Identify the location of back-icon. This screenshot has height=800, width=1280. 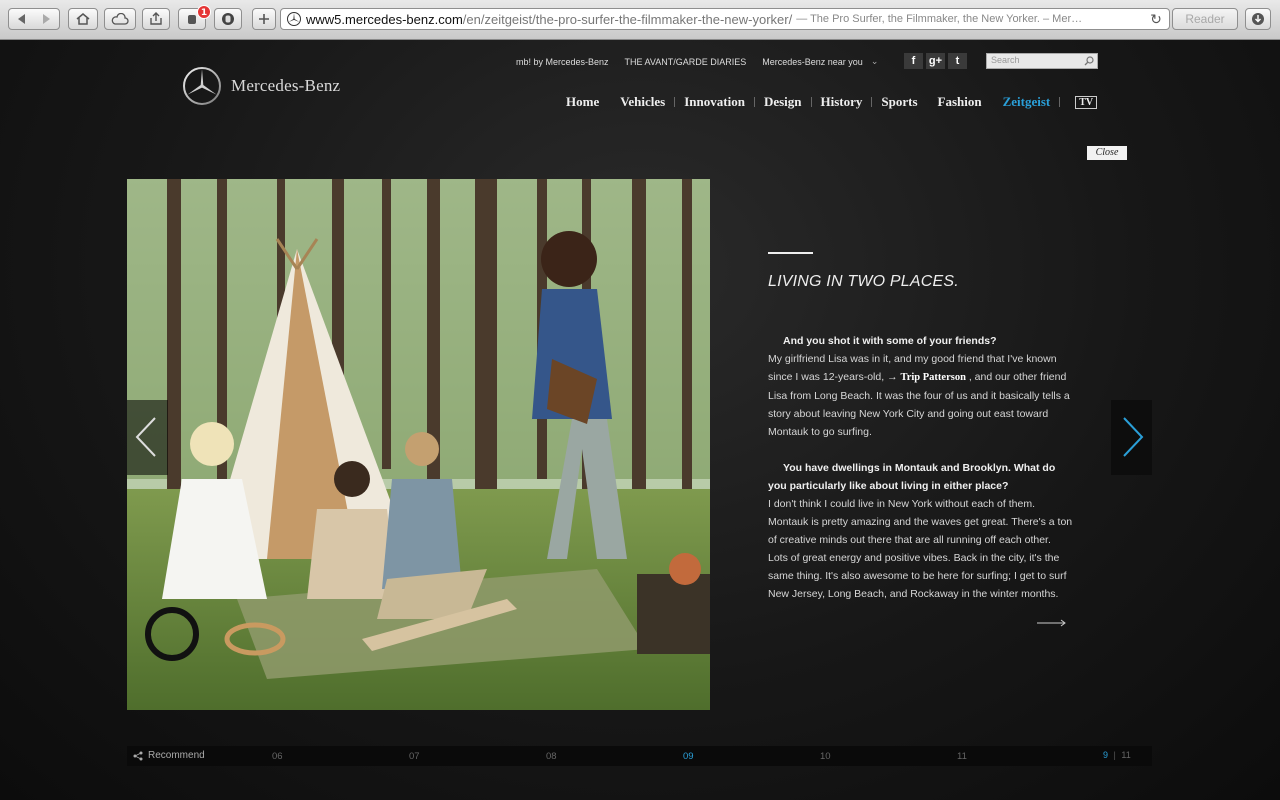
(22, 19).